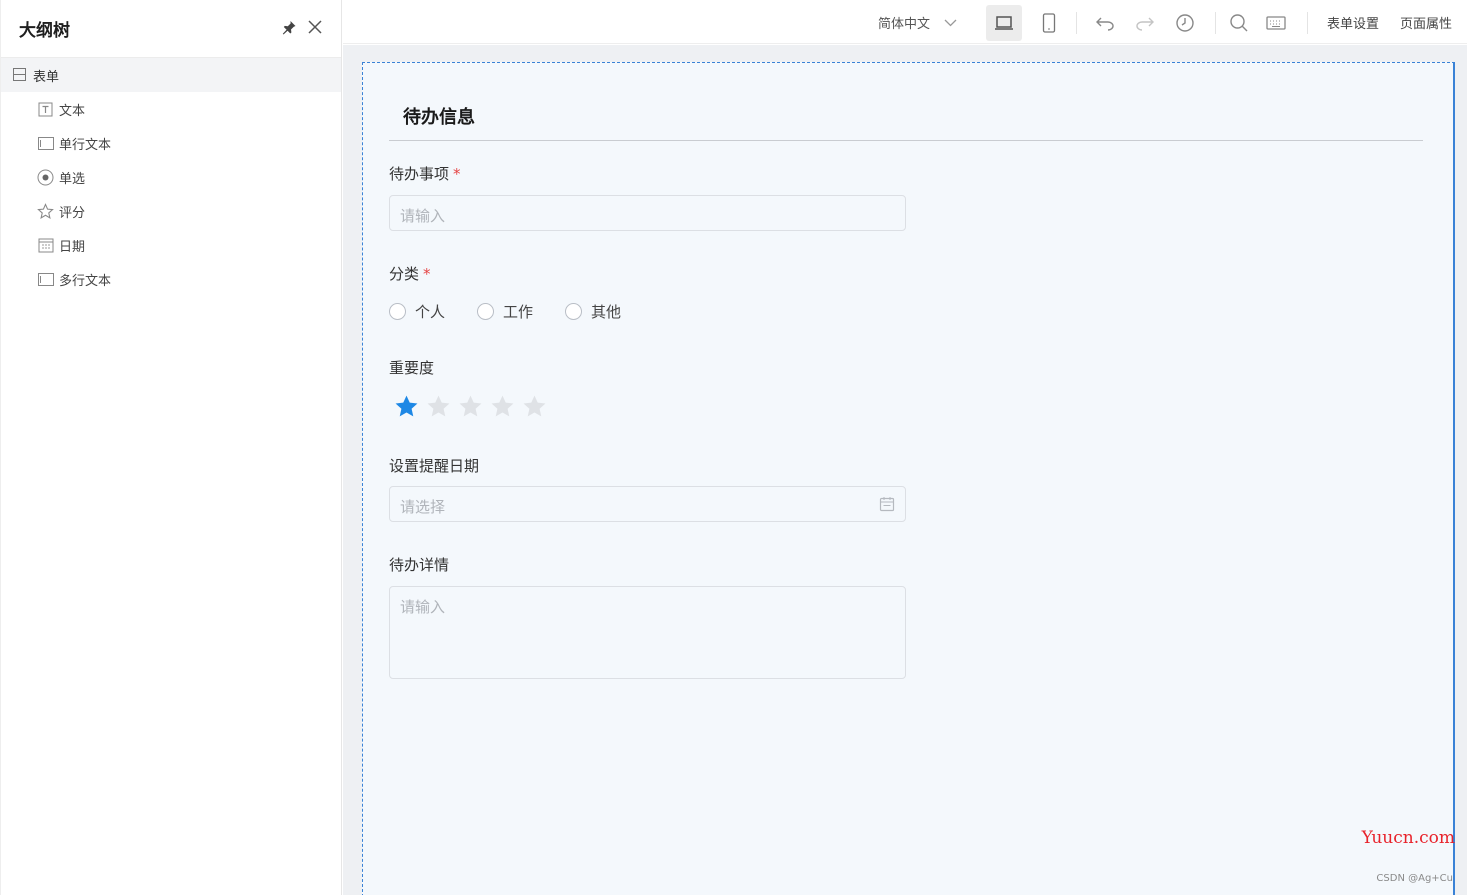 This screenshot has width=1467, height=895. Describe the element at coordinates (45, 109) in the screenshot. I see `text-icon` at that location.